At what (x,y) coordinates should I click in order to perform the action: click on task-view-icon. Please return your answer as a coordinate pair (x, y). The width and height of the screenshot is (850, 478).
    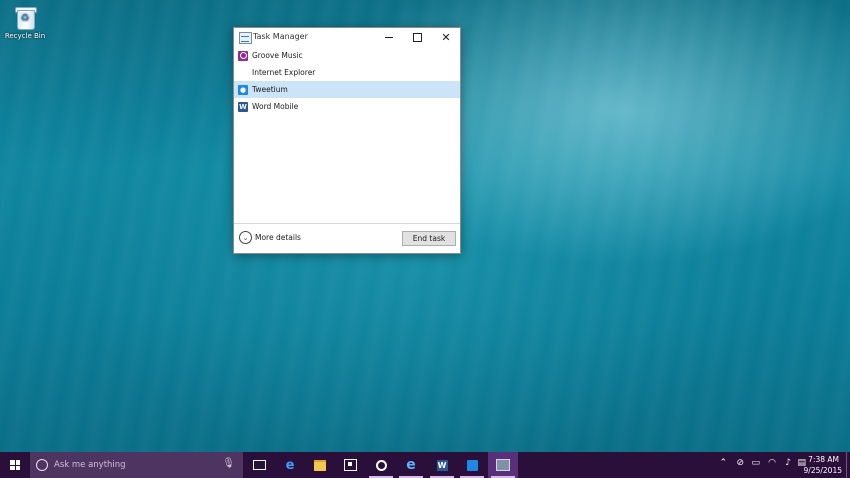
    Looking at the image, I should click on (259, 465).